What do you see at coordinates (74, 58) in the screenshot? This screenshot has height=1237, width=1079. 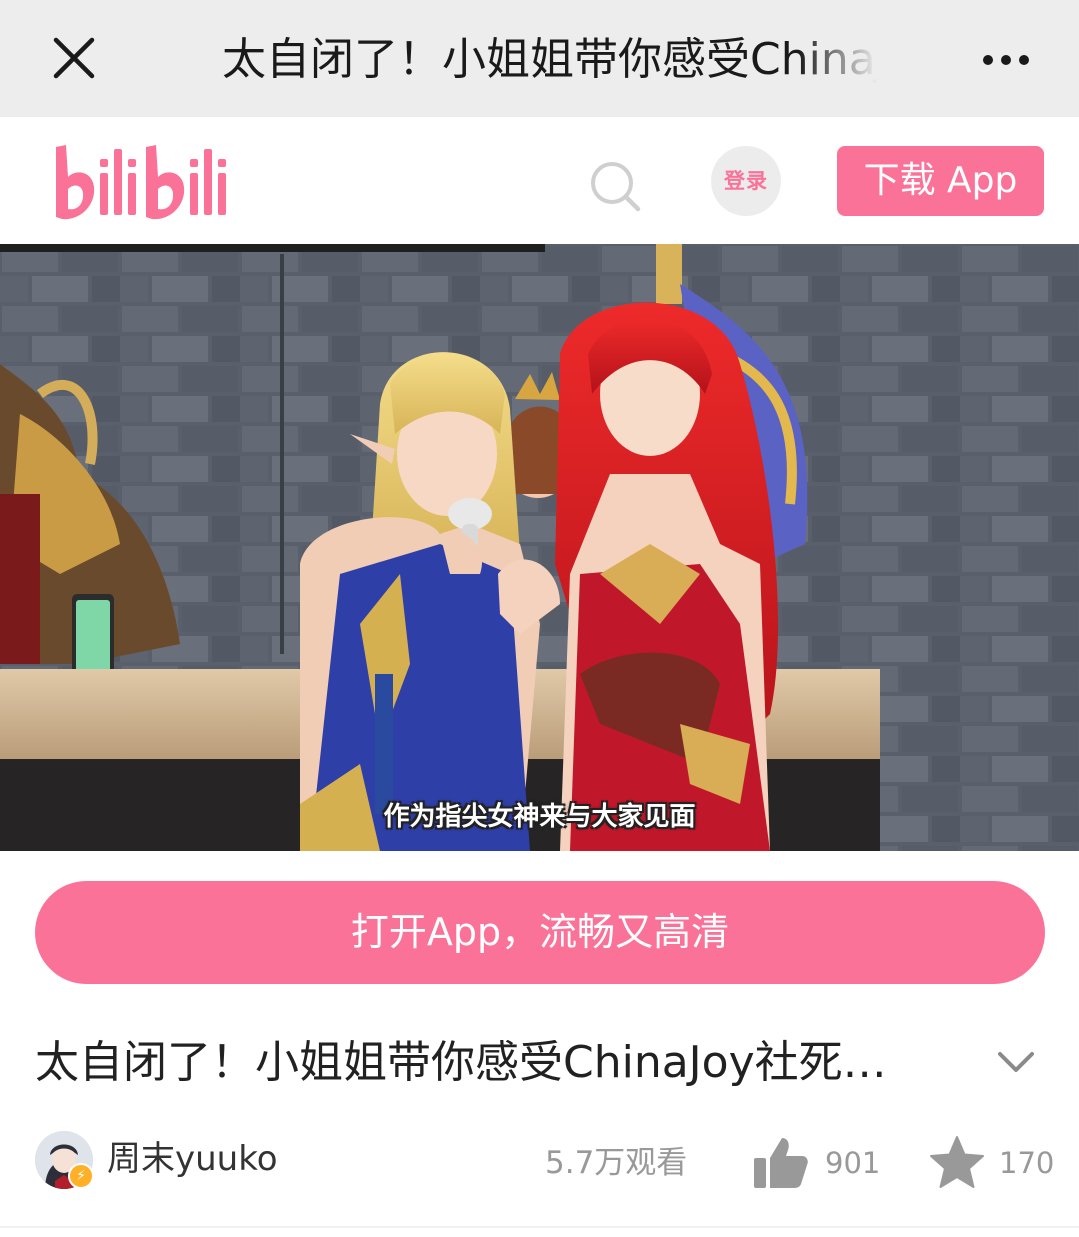 I see `close-icon` at bounding box center [74, 58].